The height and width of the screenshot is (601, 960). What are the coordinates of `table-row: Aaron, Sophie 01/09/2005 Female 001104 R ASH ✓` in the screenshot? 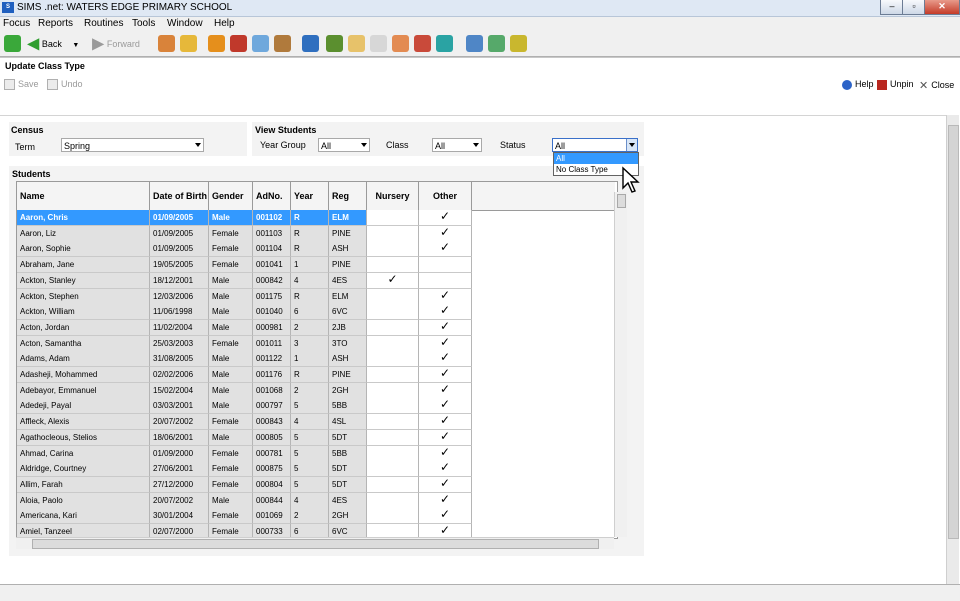 It's located at (316, 249).